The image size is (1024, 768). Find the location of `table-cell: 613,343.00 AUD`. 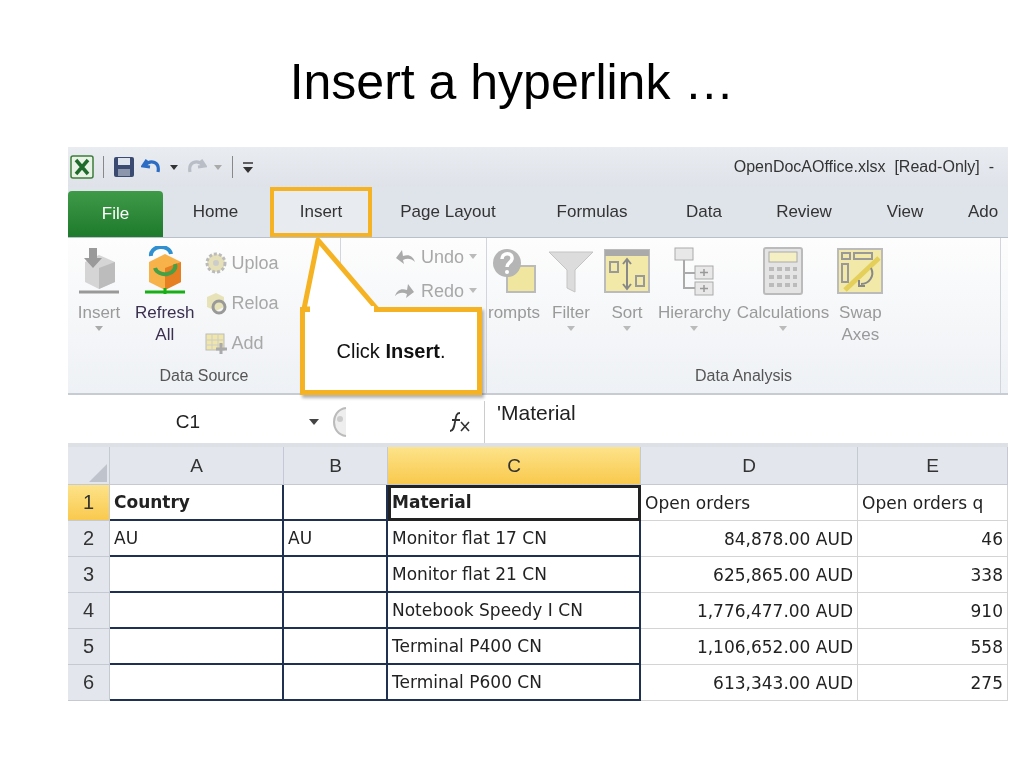

table-cell: 613,343.00 AUD is located at coordinates (749, 683).